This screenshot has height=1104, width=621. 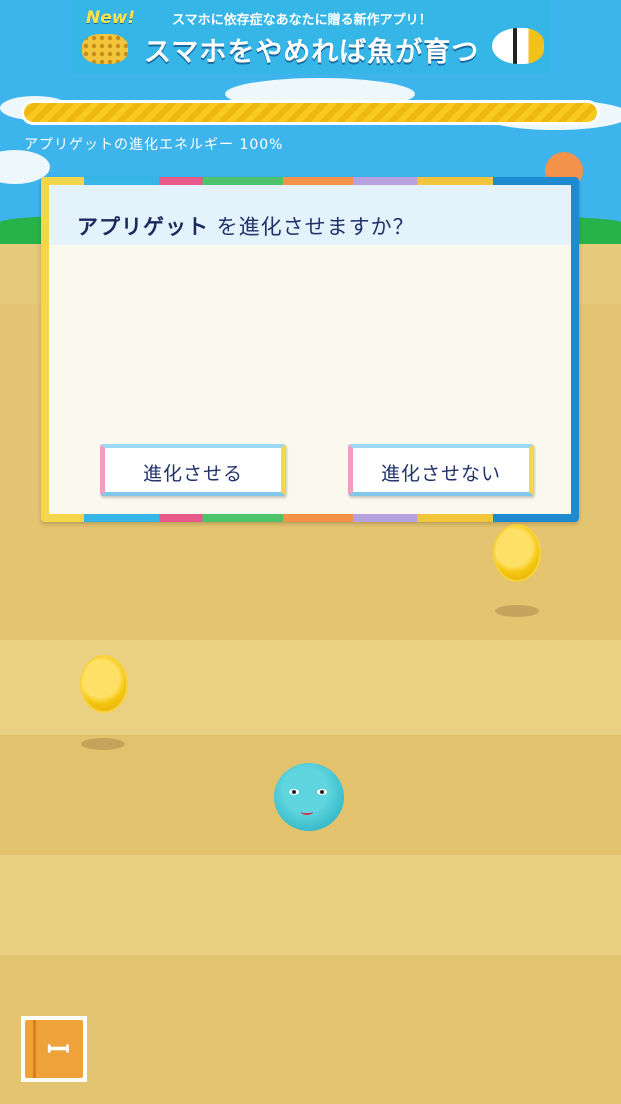 What do you see at coordinates (105, 49) in the screenshot?
I see `pufferfish-icon` at bounding box center [105, 49].